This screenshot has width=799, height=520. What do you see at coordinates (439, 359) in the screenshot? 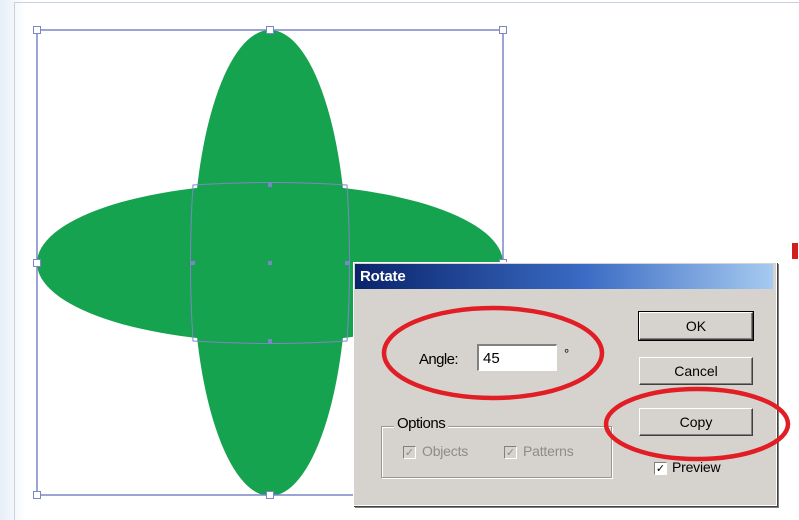
I see `angle-label: Angle:` at bounding box center [439, 359].